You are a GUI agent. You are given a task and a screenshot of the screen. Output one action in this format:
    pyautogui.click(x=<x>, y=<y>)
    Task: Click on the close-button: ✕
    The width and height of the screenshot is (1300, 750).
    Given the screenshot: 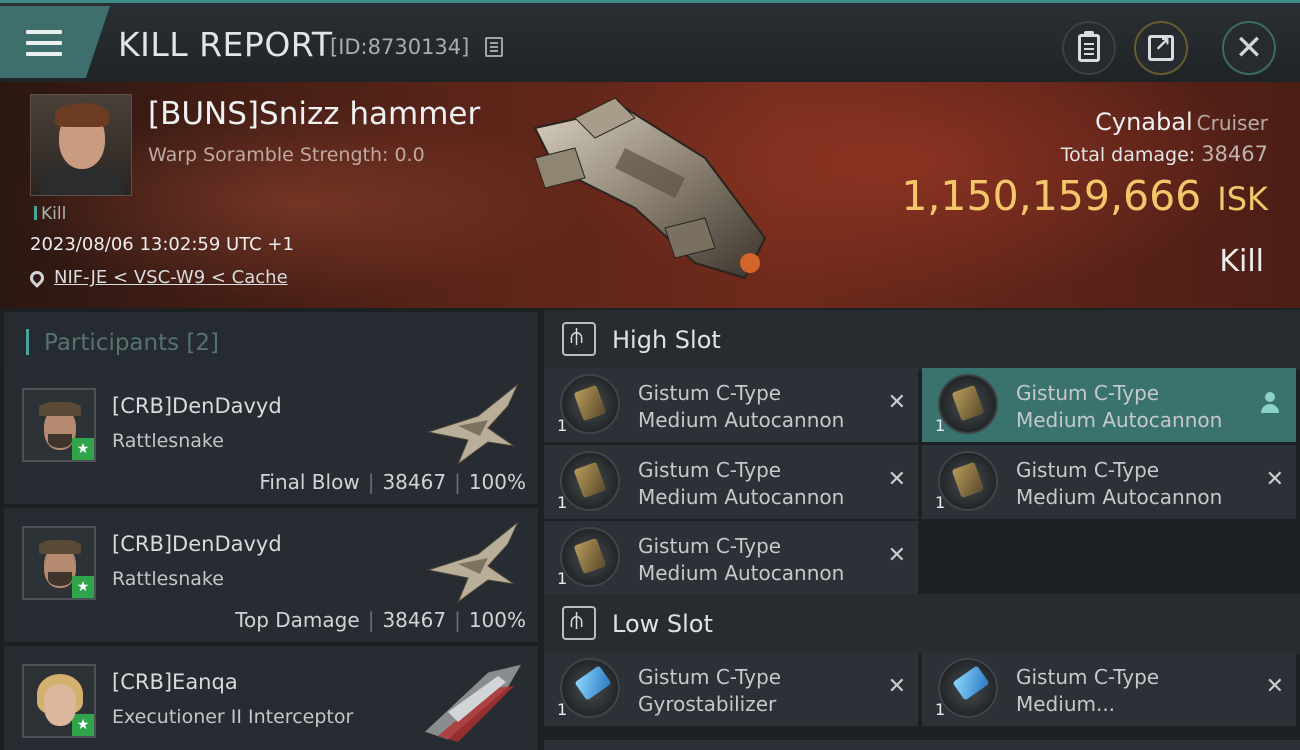 What is the action you would take?
    pyautogui.click(x=1249, y=48)
    